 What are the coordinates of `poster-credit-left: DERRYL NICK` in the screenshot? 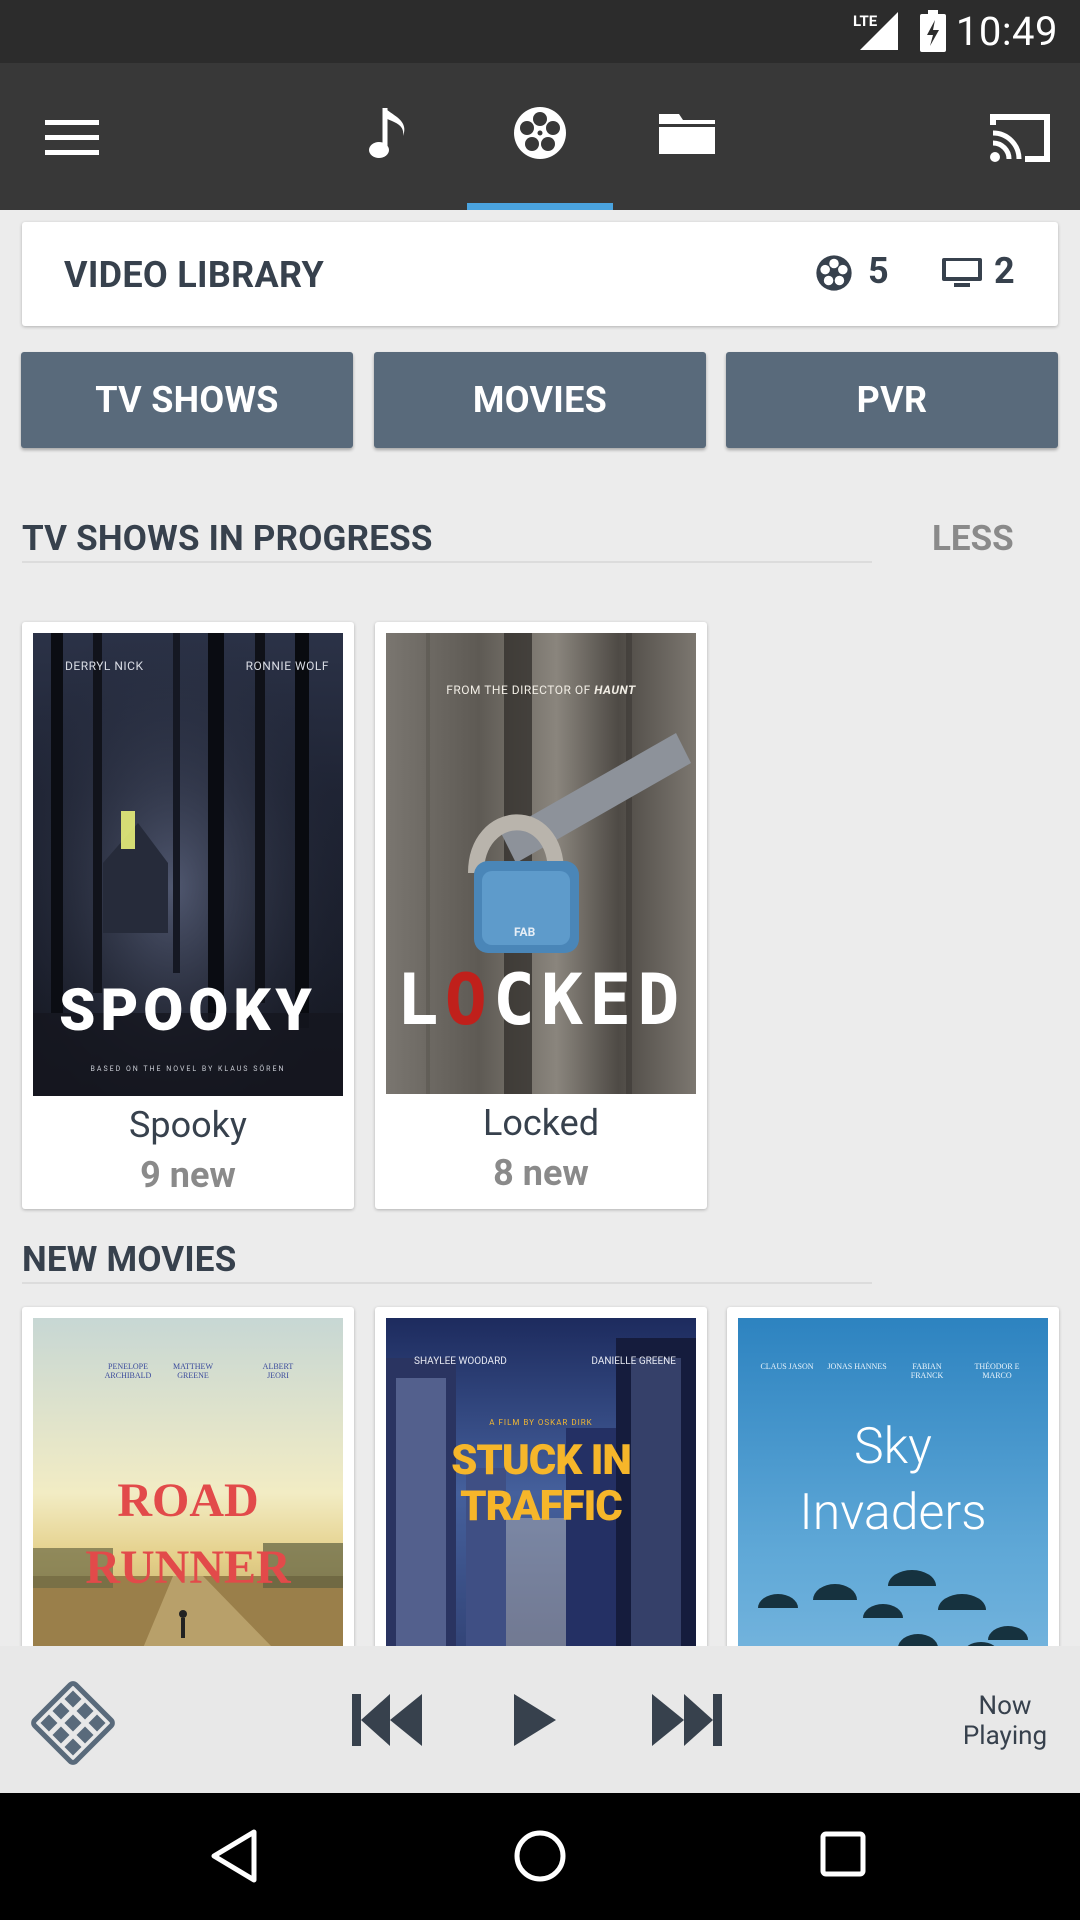 It's located at (104, 666).